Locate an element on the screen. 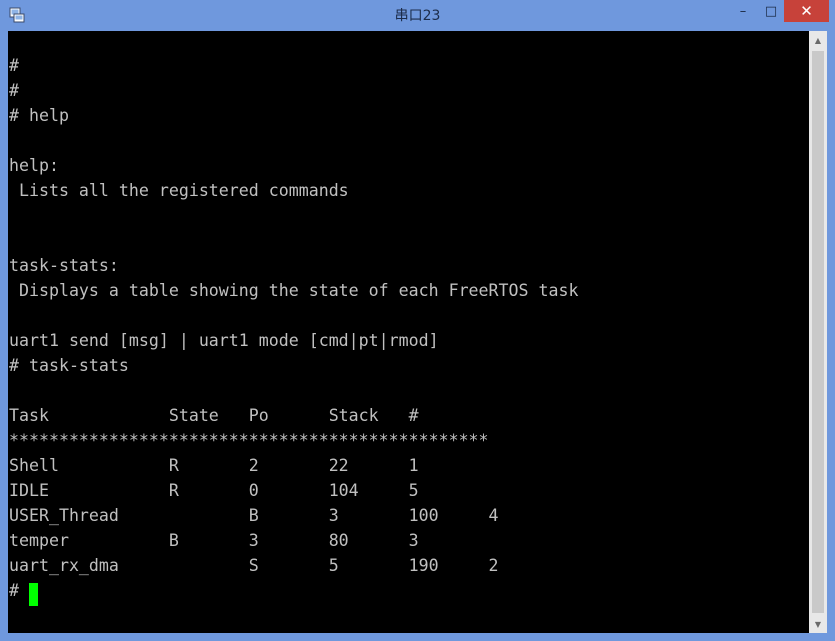 The height and width of the screenshot is (641, 835). vertical-scrollbar: ▲ ▼ is located at coordinates (818, 332).